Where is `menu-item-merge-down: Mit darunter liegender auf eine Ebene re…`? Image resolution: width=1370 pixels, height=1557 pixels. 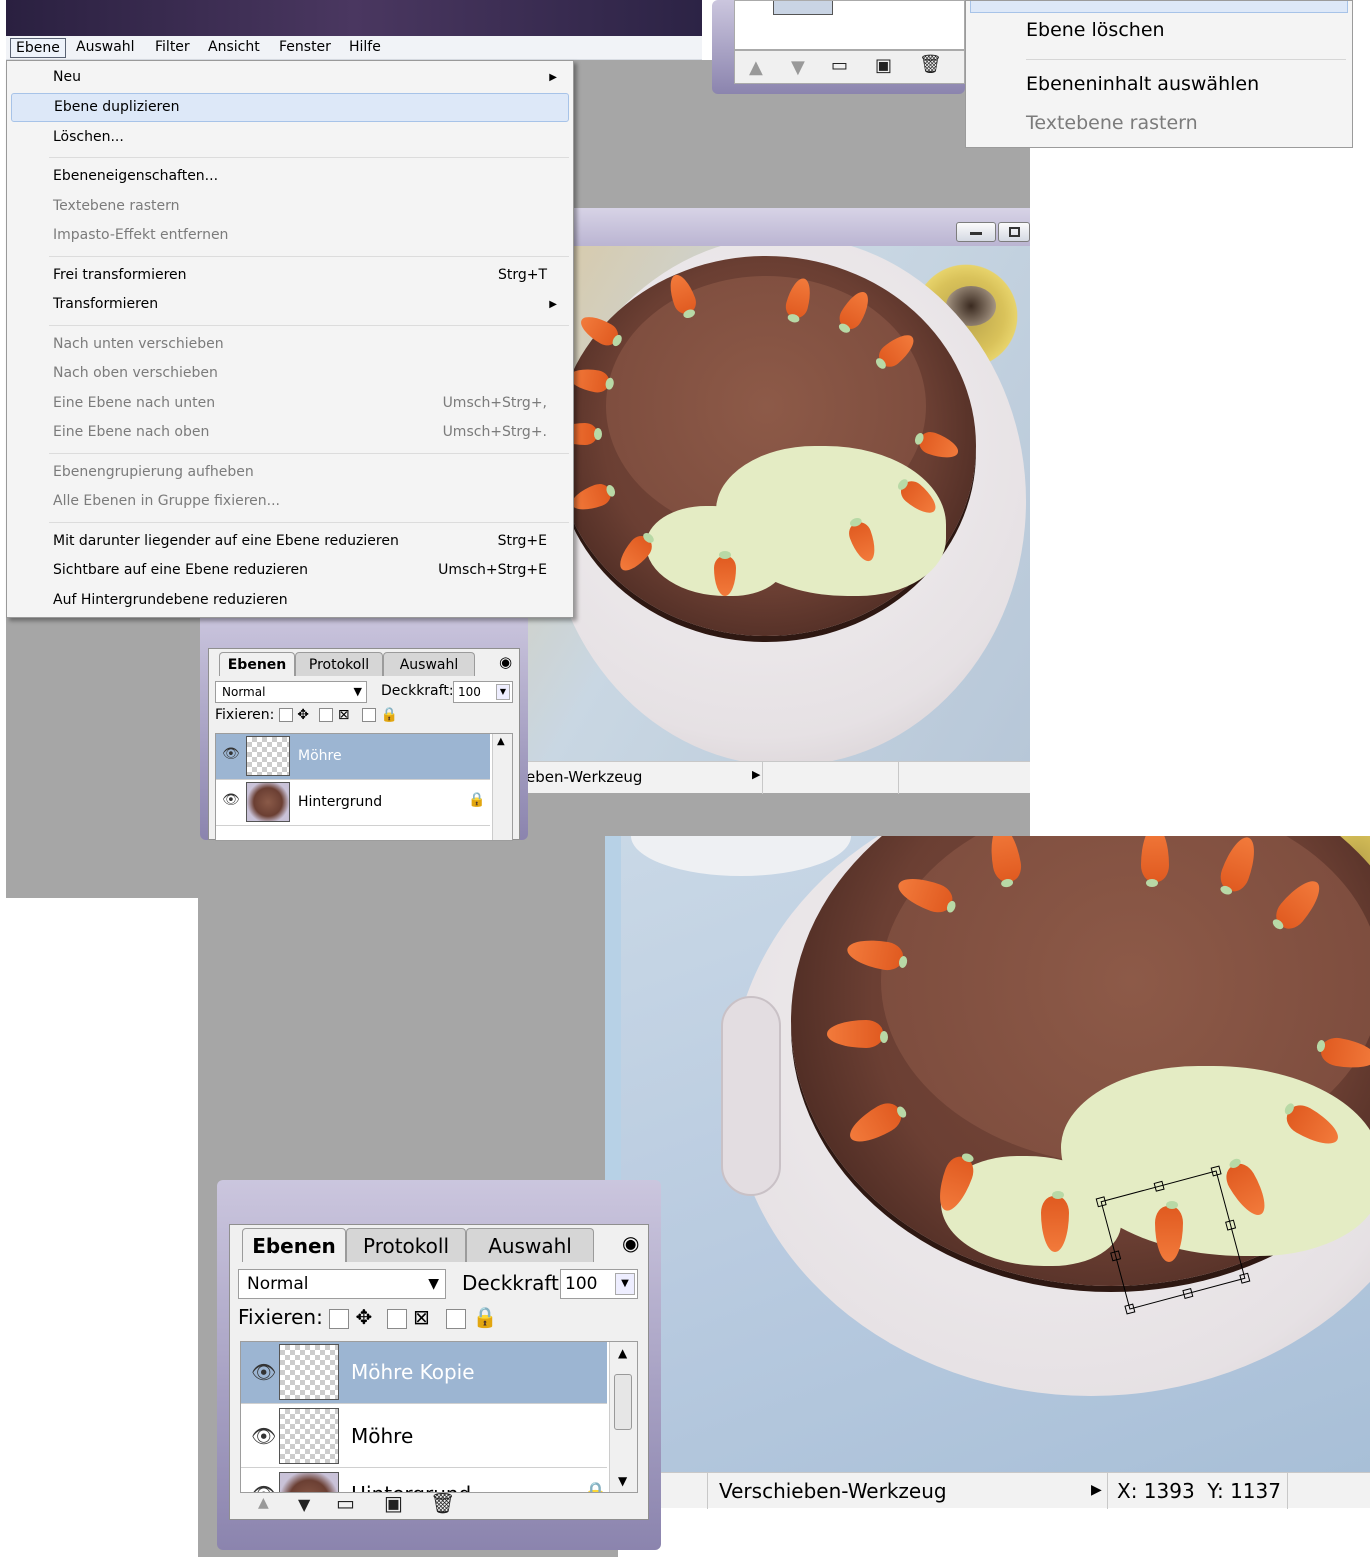
menu-item-merge-down: Mit darunter liegender auf eine Ebene re… is located at coordinates (290, 541).